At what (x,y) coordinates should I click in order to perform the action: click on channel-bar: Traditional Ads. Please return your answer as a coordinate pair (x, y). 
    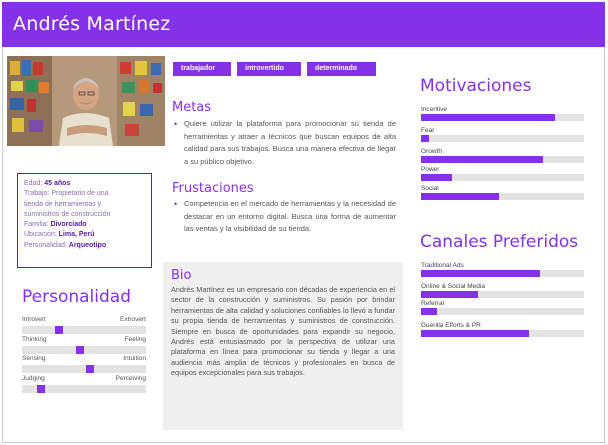
    Looking at the image, I should click on (502, 269).